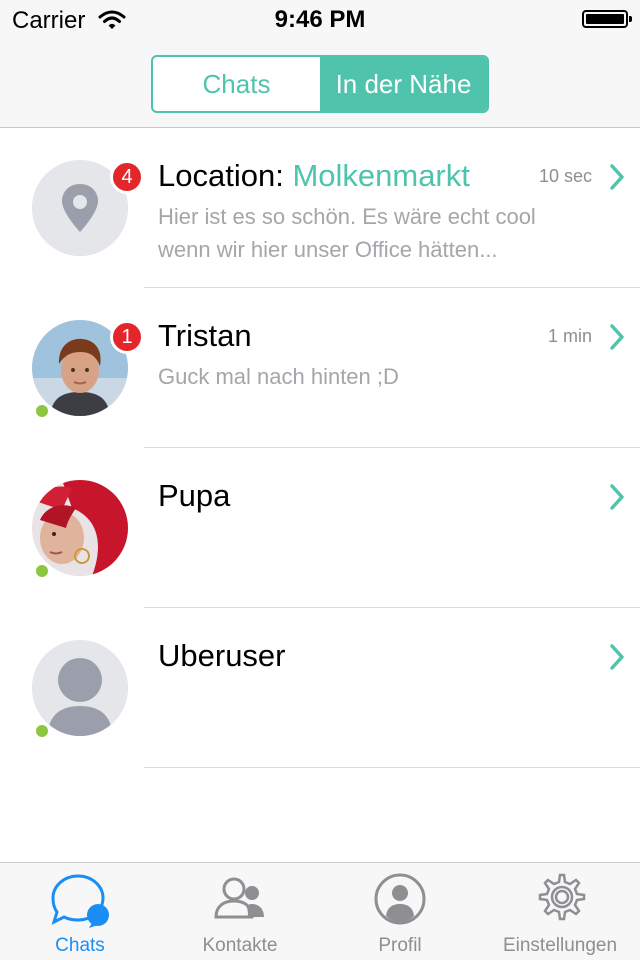 This screenshot has height=960, width=640. What do you see at coordinates (80, 901) in the screenshot?
I see `chat-bubbles-icon` at bounding box center [80, 901].